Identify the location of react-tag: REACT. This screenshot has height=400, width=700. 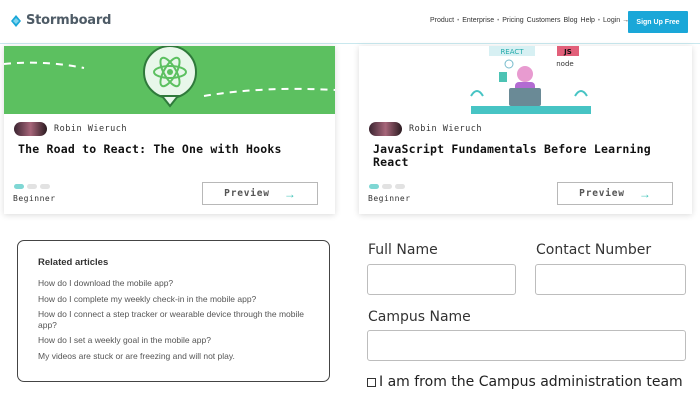
(512, 52).